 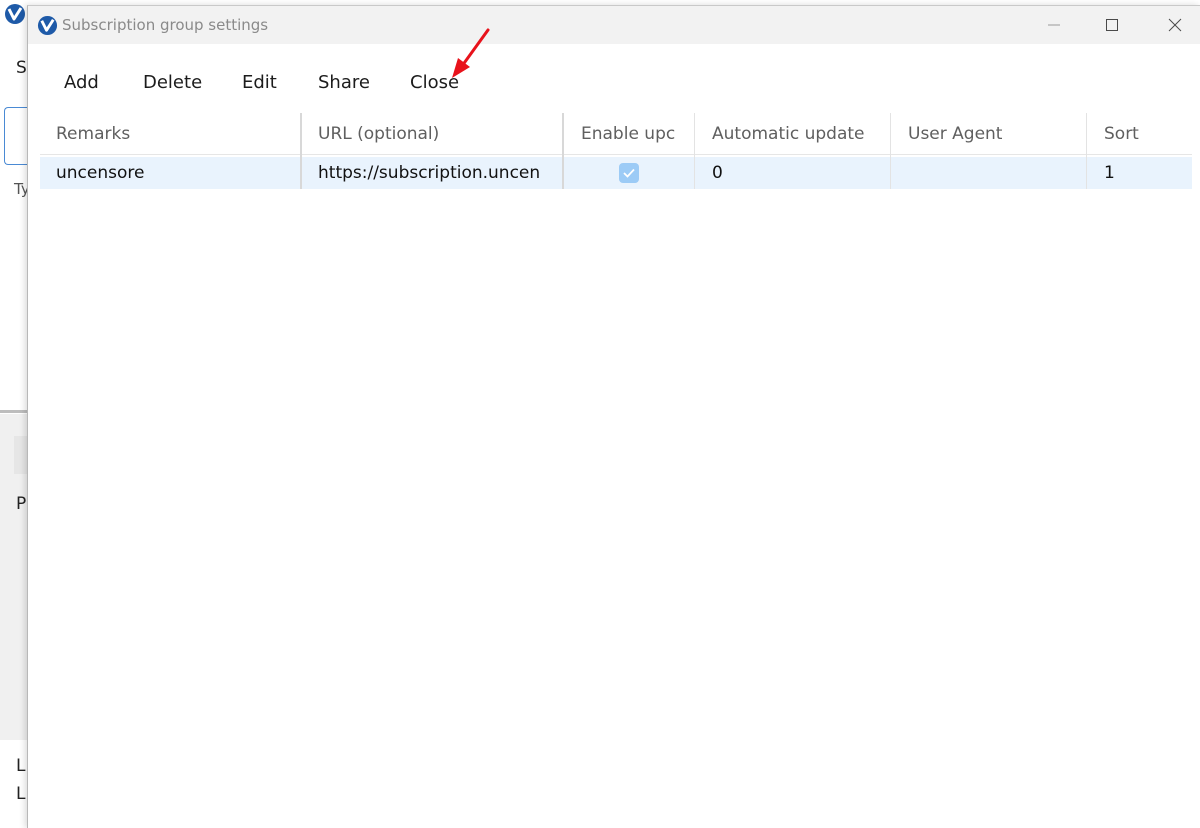 What do you see at coordinates (432, 173) in the screenshot?
I see `cell-url: https://subscription.uncen` at bounding box center [432, 173].